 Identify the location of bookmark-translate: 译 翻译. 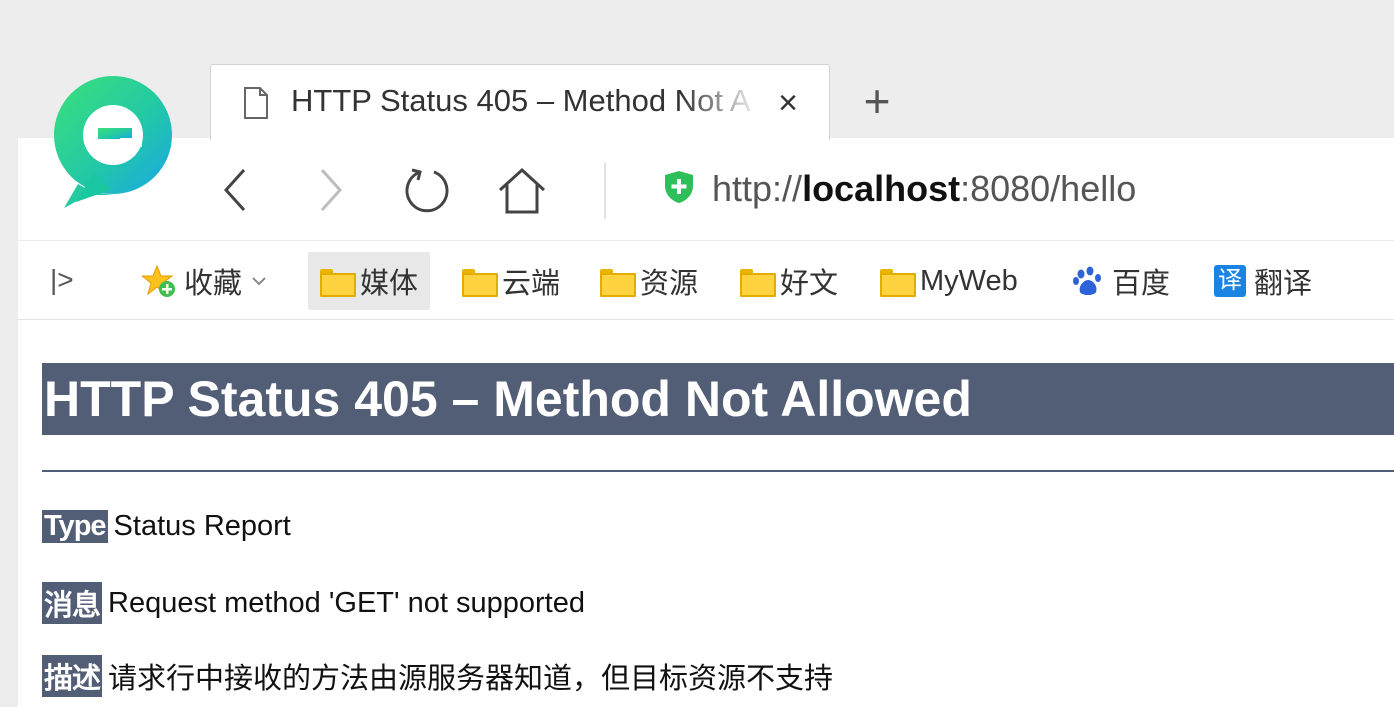
(1263, 281).